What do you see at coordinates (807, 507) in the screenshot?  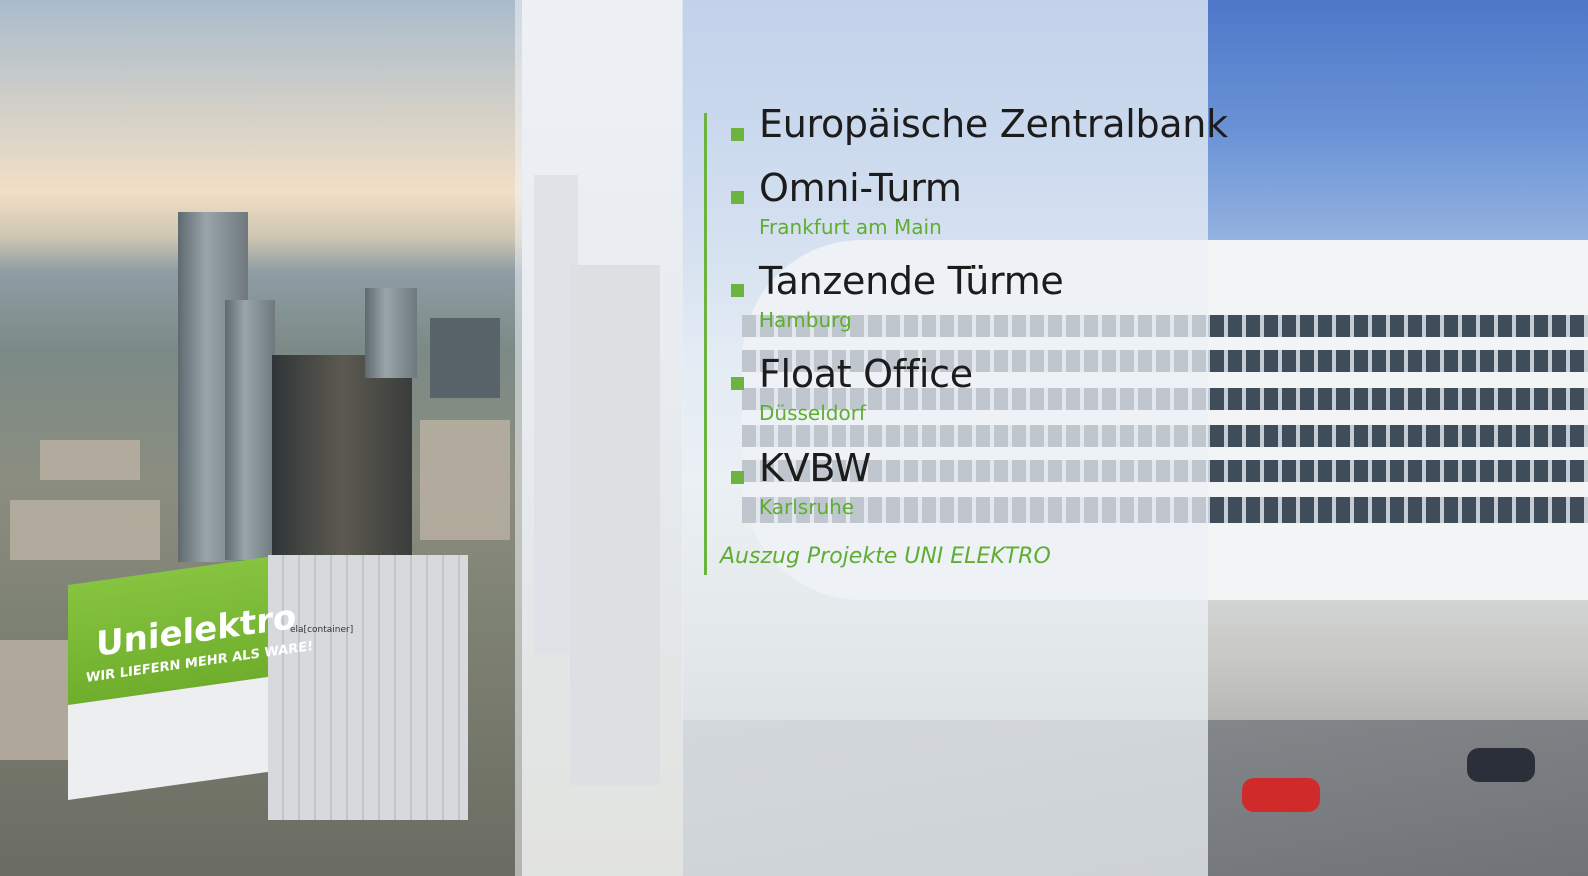 I see `project-location: Karlsruhe` at bounding box center [807, 507].